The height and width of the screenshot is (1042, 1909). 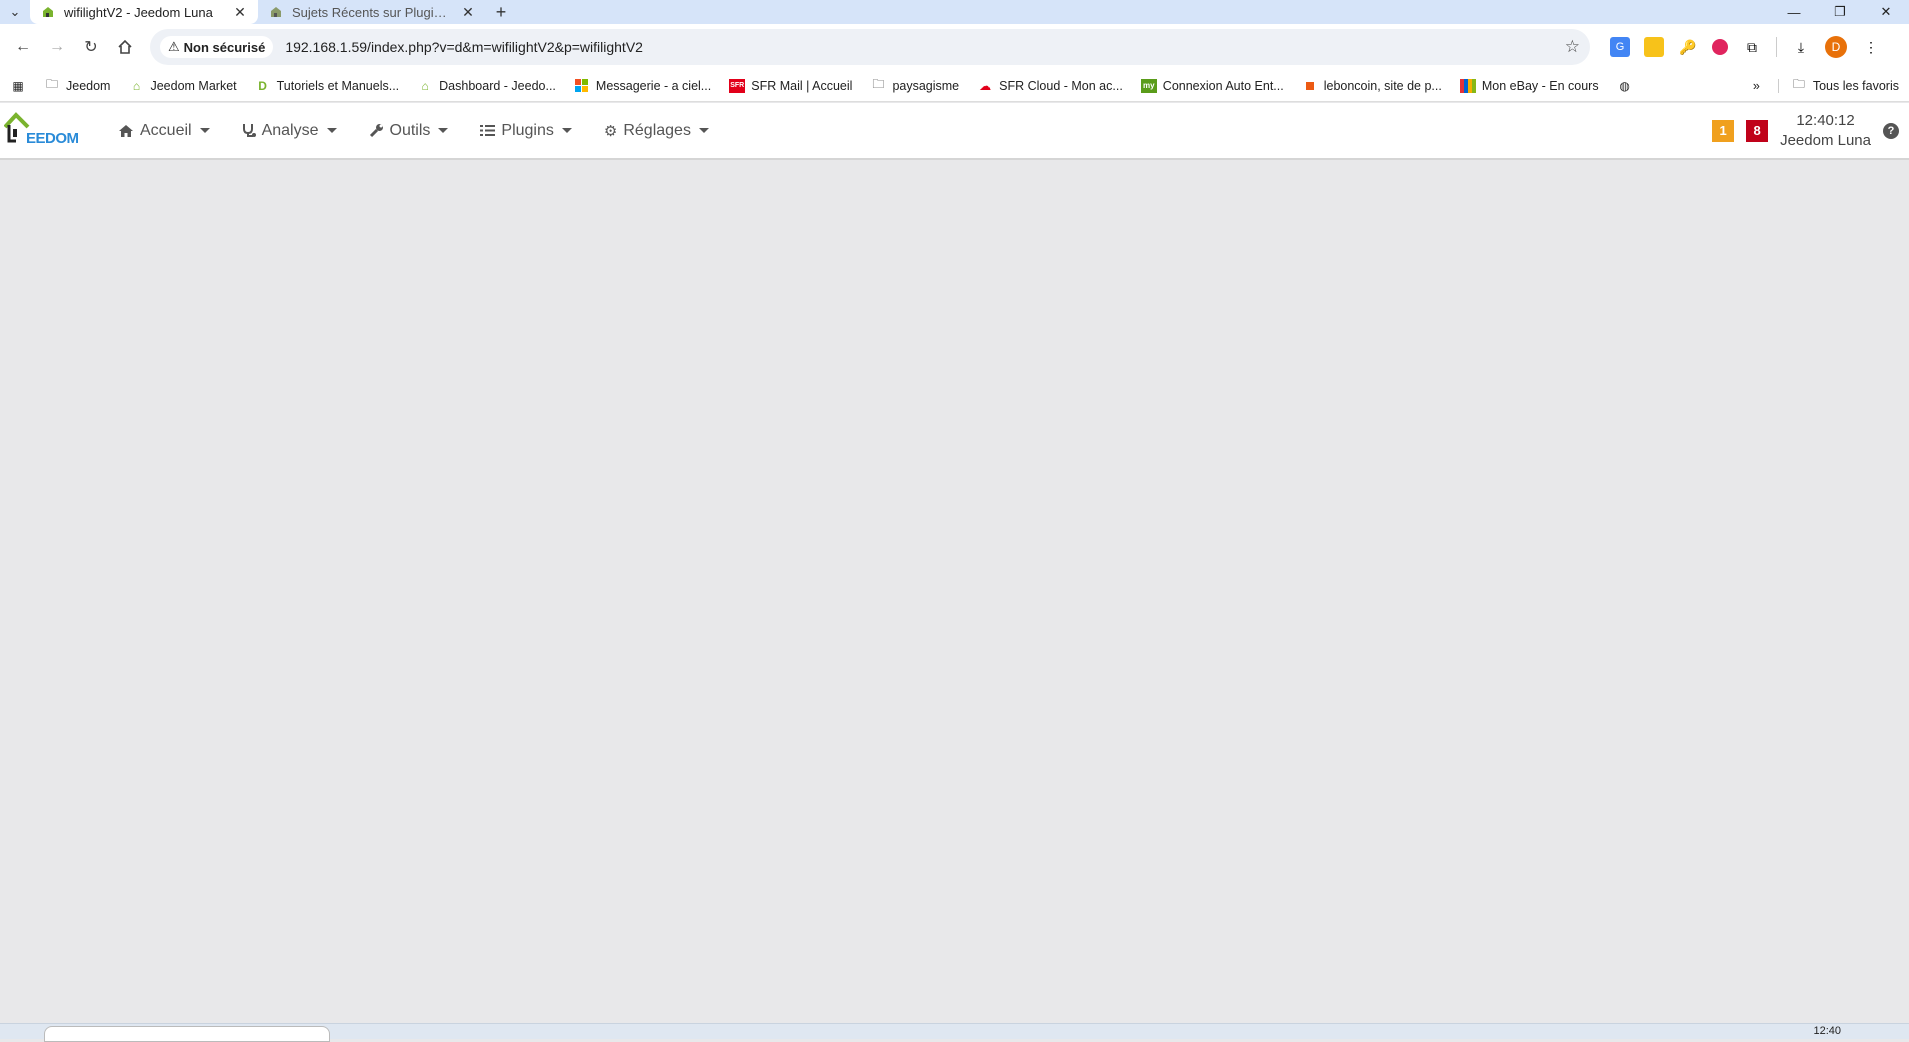 What do you see at coordinates (525, 130) in the screenshot?
I see `menu-plugins: Plugins` at bounding box center [525, 130].